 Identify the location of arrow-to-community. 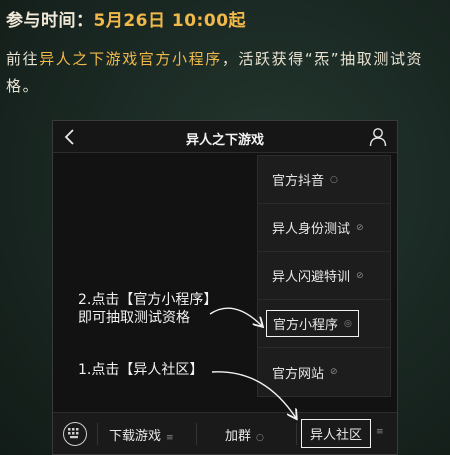
(253, 394).